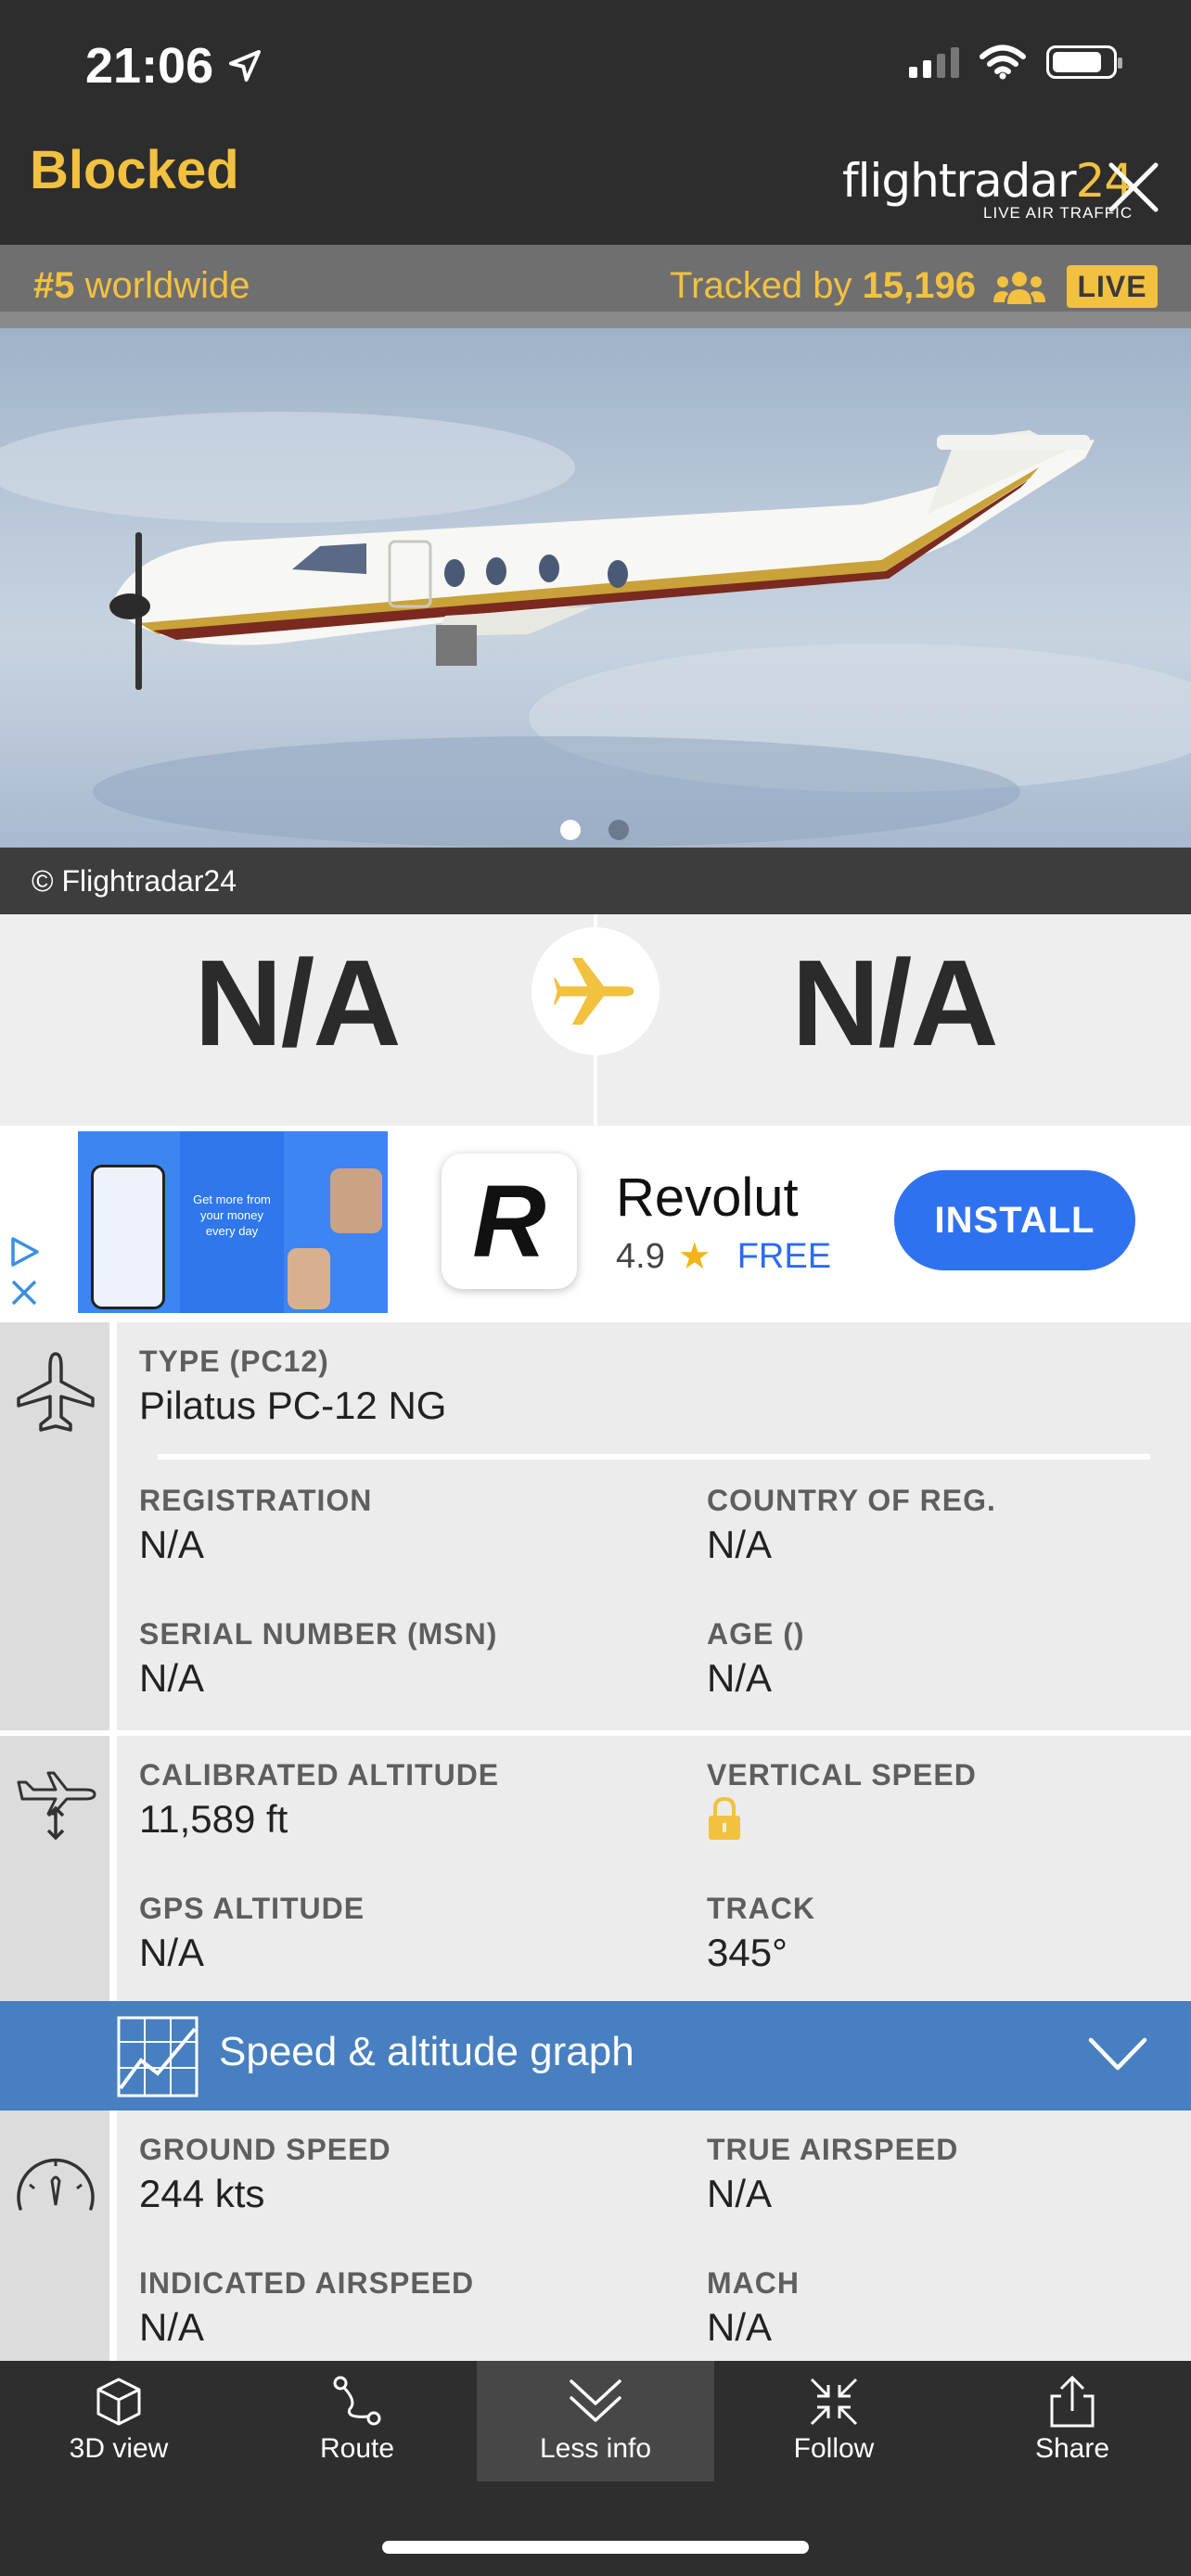  I want to click on toolbar-label: Route, so click(357, 2448).